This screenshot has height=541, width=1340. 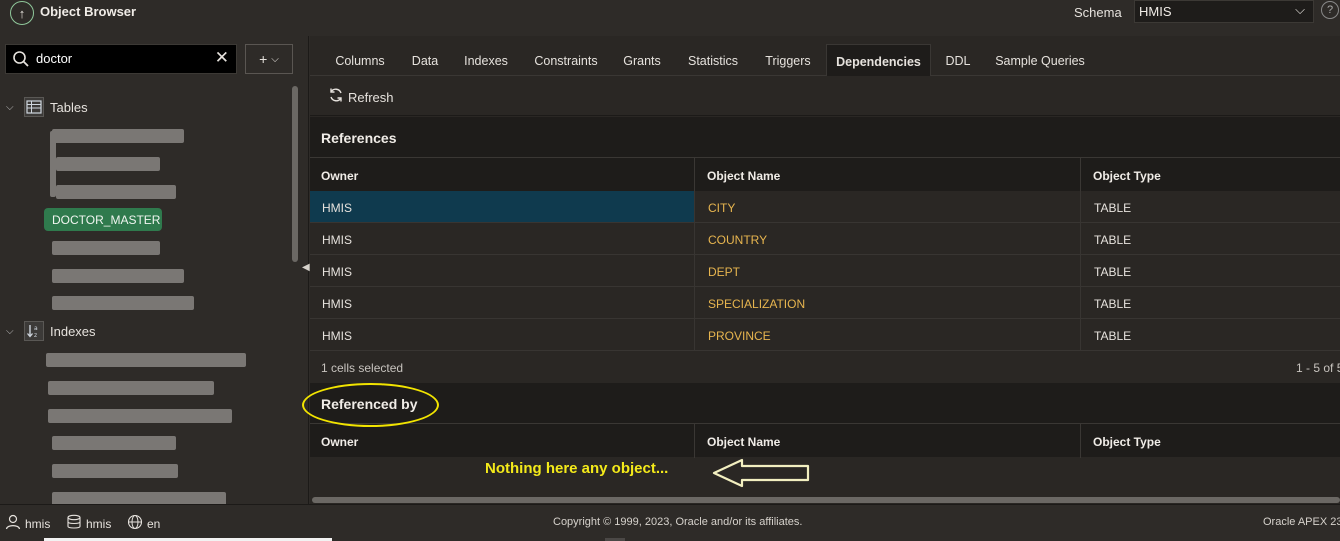 What do you see at coordinates (825, 335) in the screenshot?
I see `table-row: HMIS PROVINCE TABLE` at bounding box center [825, 335].